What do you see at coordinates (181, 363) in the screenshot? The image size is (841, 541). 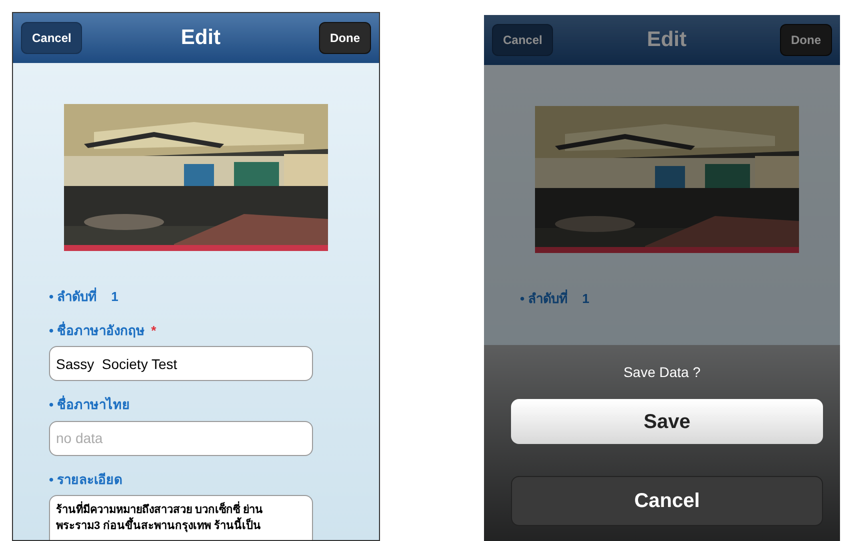 I see `input-field: Sassy Society Test` at bounding box center [181, 363].